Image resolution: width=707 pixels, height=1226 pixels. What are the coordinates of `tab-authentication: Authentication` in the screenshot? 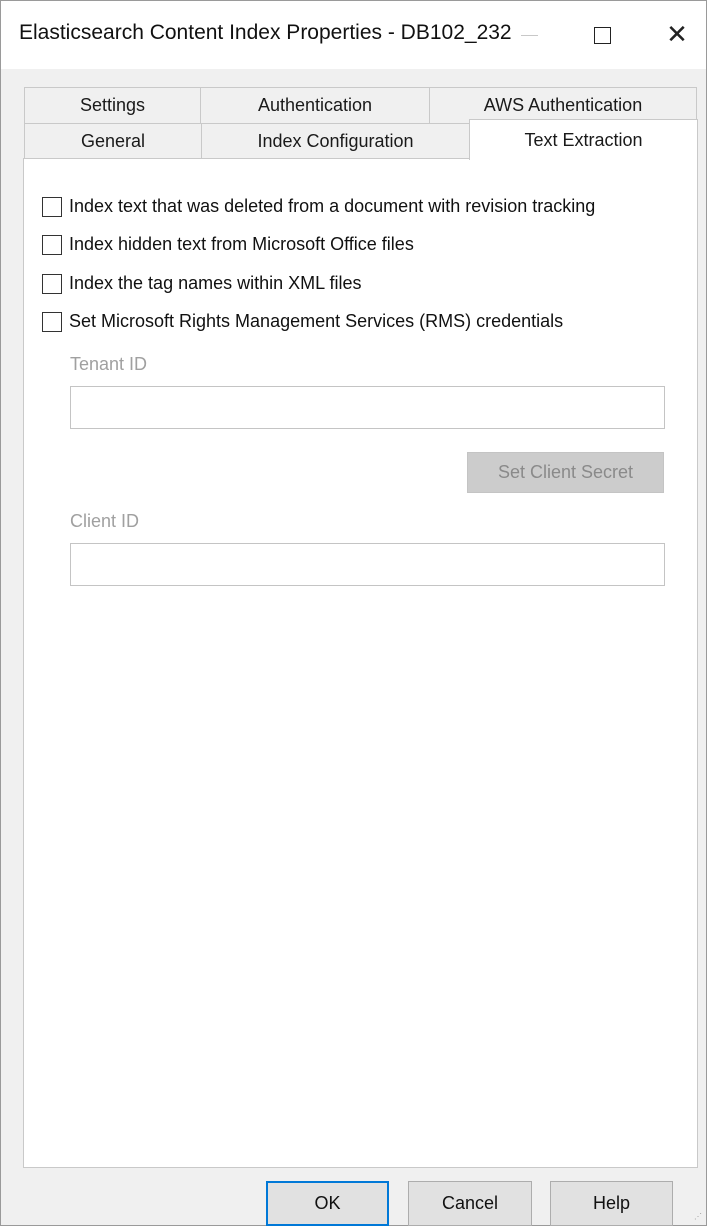 It's located at (315, 105).